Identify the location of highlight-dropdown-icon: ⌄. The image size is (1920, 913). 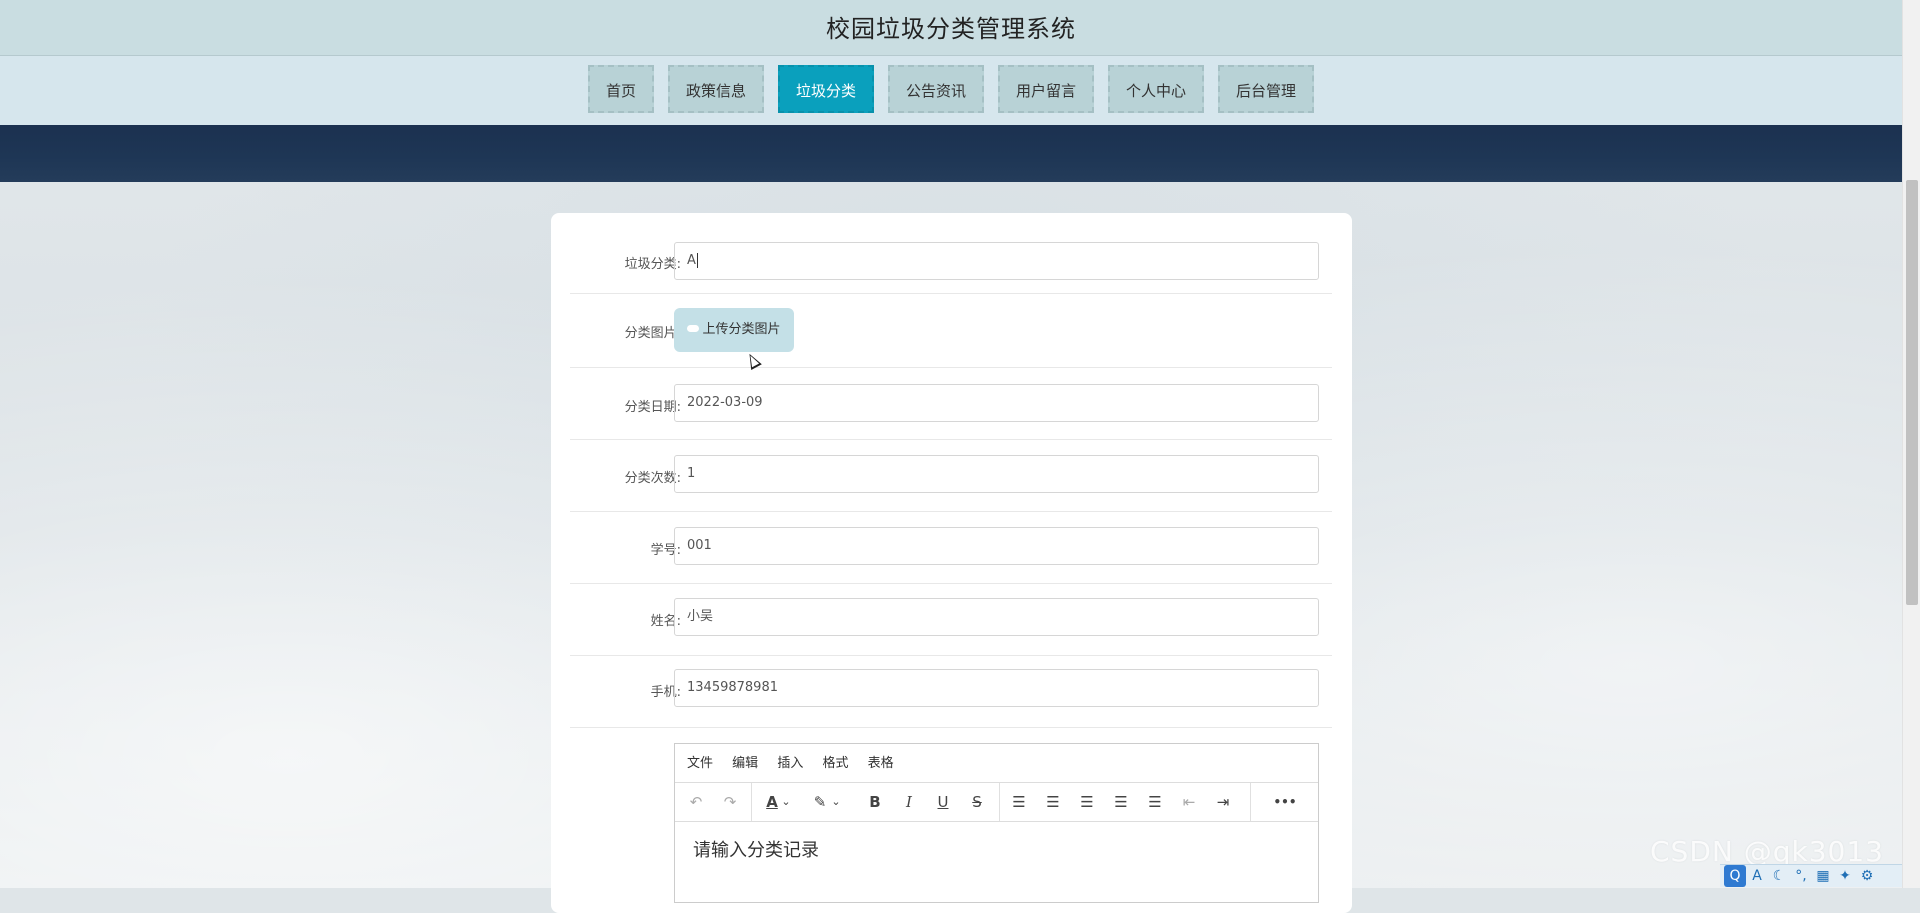
(836, 802).